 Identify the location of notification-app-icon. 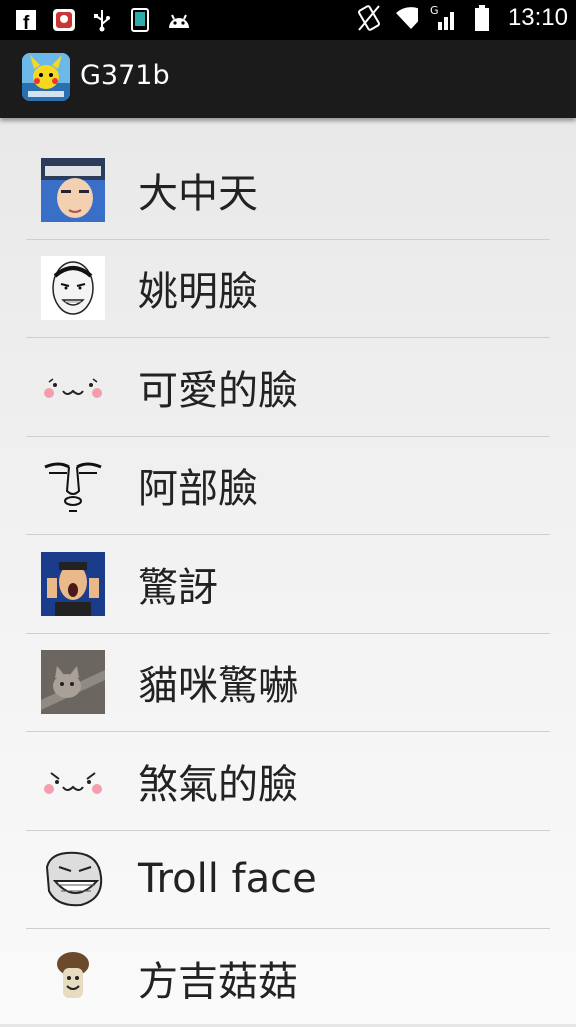
(64, 20).